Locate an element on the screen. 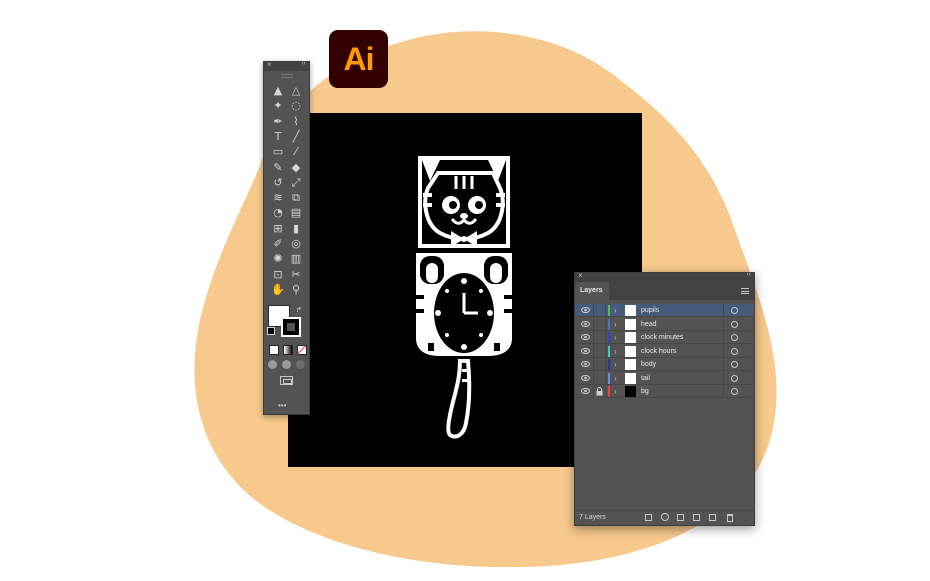  selection-icon: ▲ is located at coordinates (278, 91).